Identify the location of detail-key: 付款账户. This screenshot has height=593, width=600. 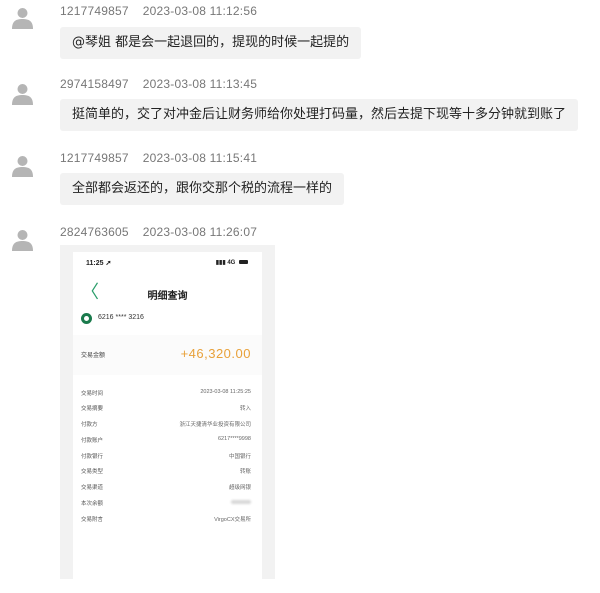
(92, 441).